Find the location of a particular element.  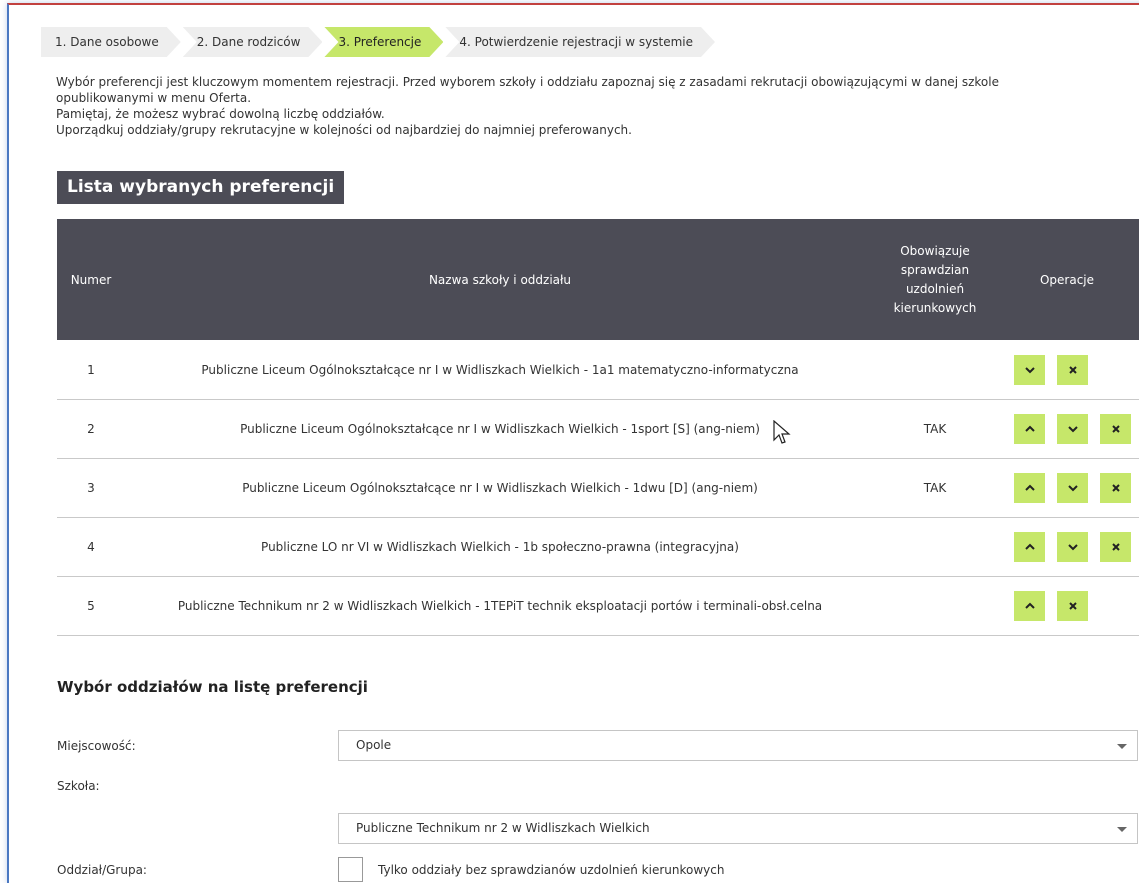

header-school-name: Nazwa szkoły i oddziału is located at coordinates (500, 279).